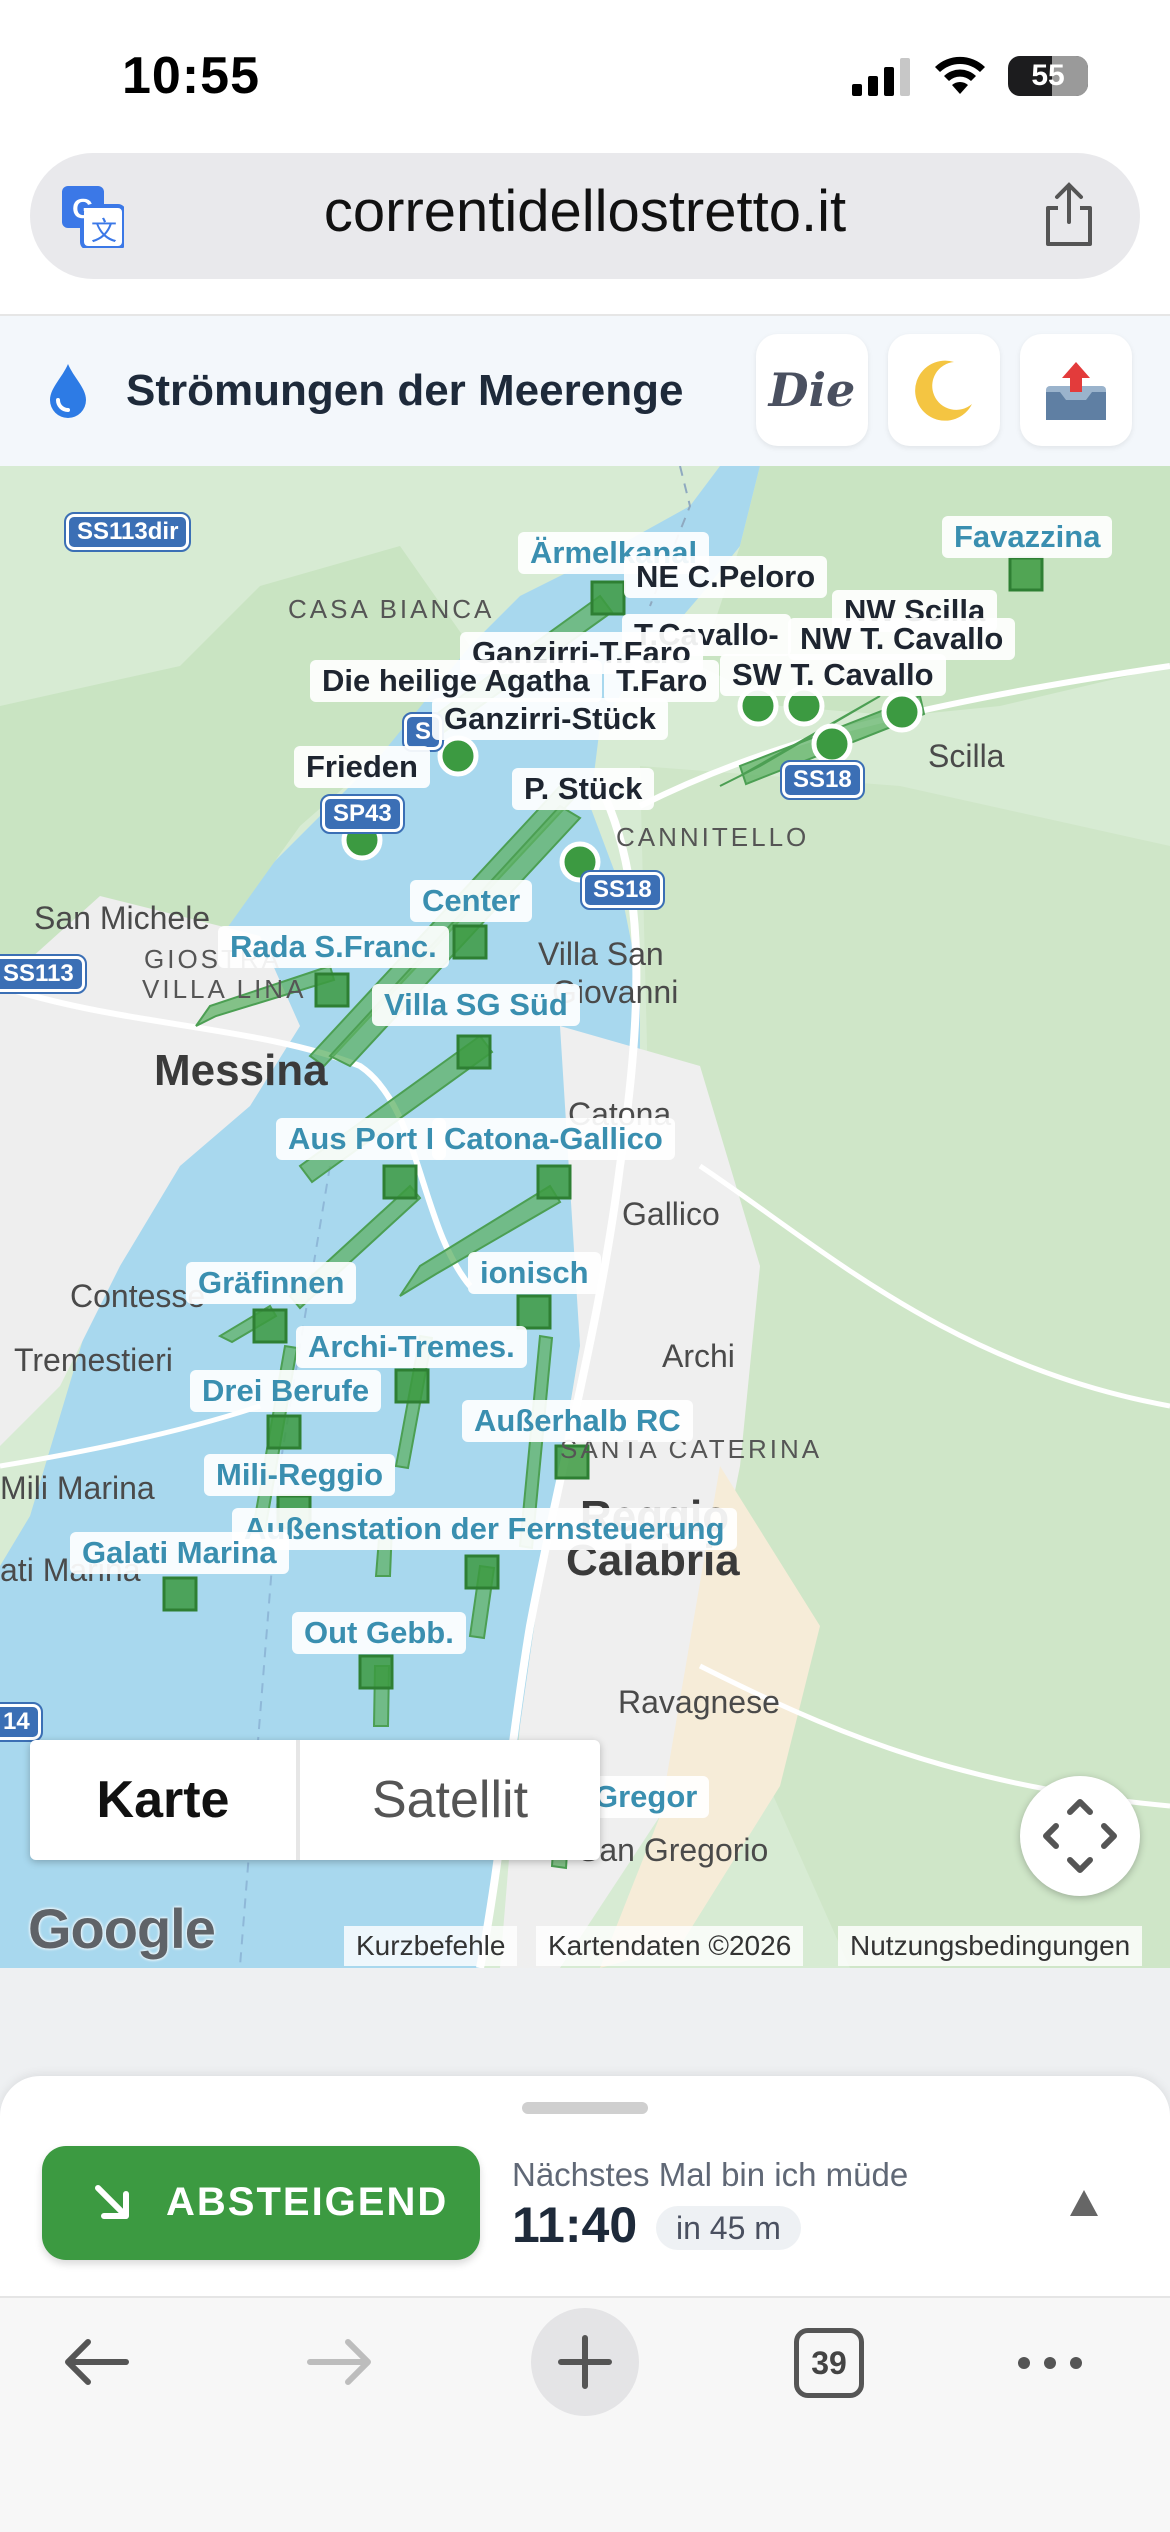 The width and height of the screenshot is (1170, 2532). What do you see at coordinates (550, 719) in the screenshot?
I see `station-label: Ganzirri-Stück` at bounding box center [550, 719].